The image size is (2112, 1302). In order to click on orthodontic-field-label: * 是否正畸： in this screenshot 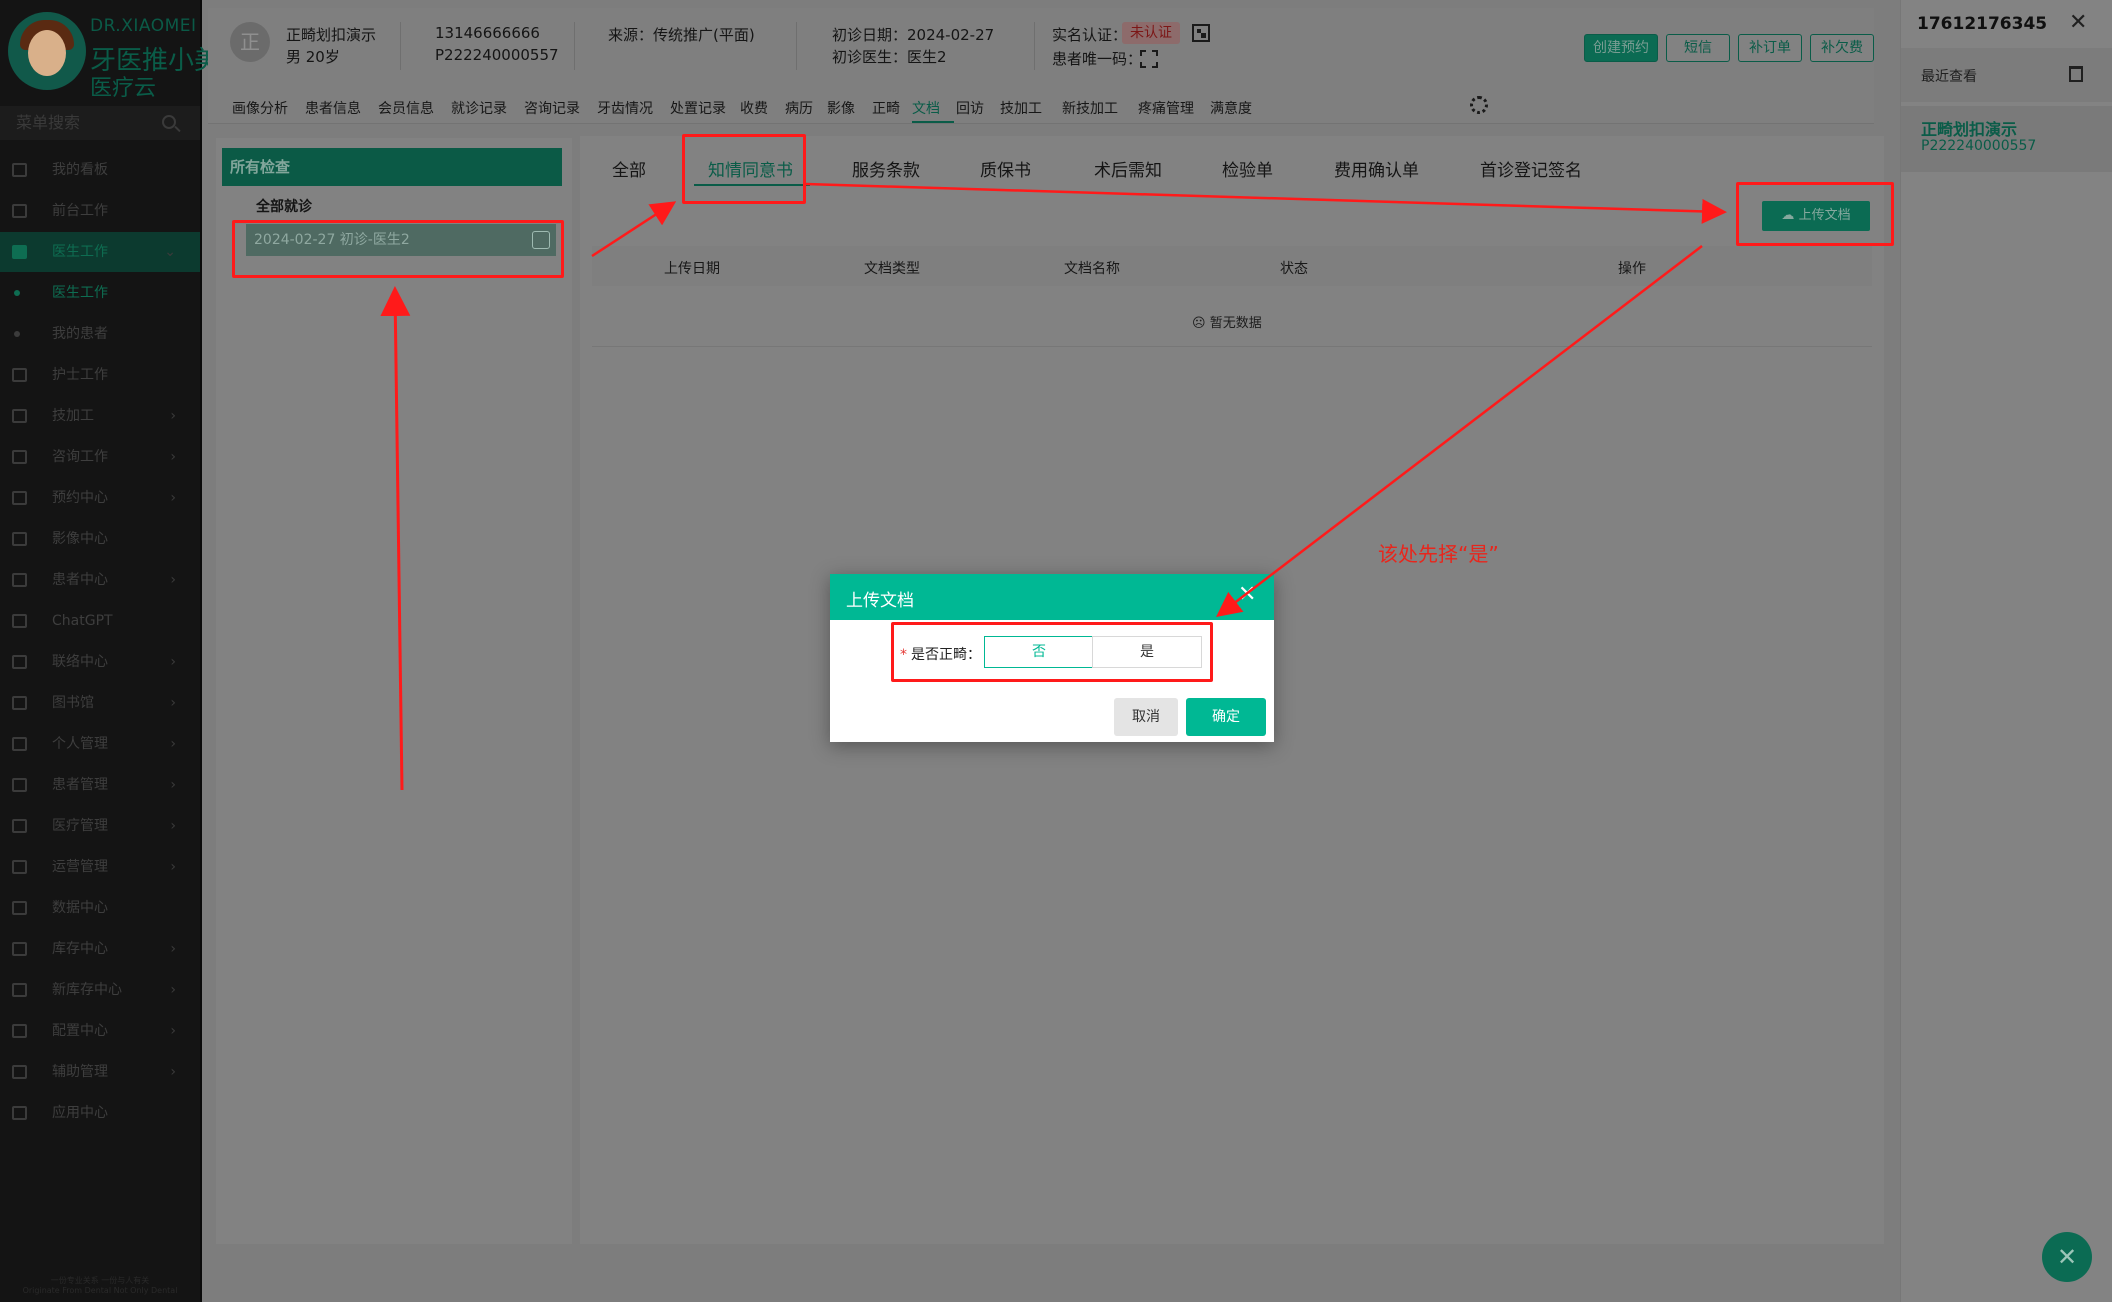, I will do `click(940, 655)`.